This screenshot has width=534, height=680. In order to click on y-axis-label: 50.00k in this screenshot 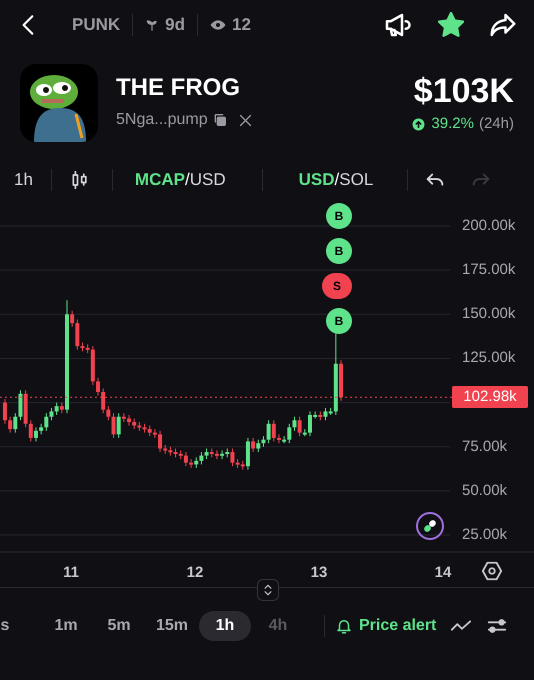, I will do `click(485, 491)`.